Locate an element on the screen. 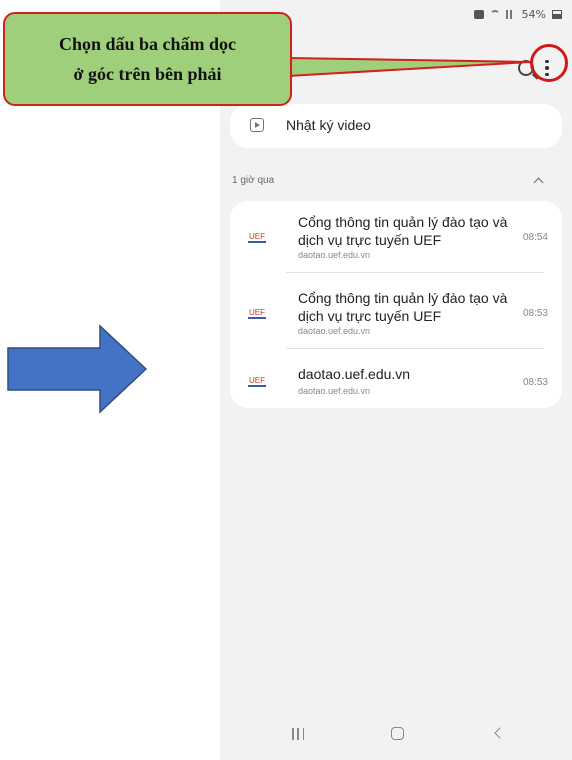 This screenshot has width=572, height=760. history-item-time: 08:54 is located at coordinates (535, 237).